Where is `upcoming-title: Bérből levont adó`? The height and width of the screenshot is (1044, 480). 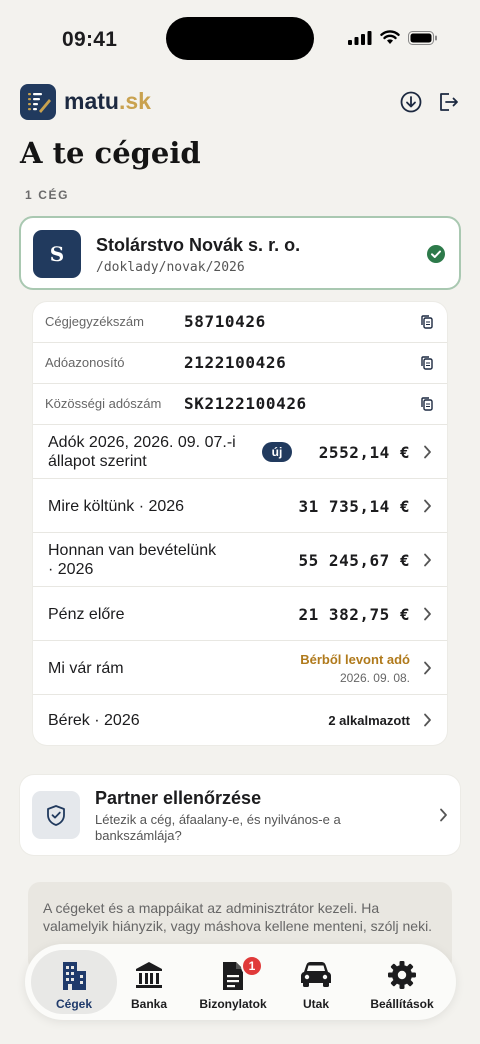 upcoming-title: Bérből levont adó is located at coordinates (355, 659).